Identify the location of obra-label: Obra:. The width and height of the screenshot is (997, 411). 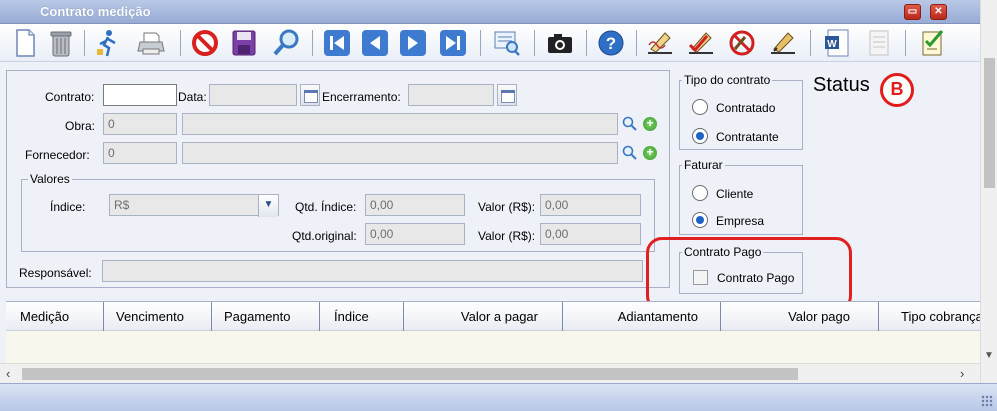
(80, 126).